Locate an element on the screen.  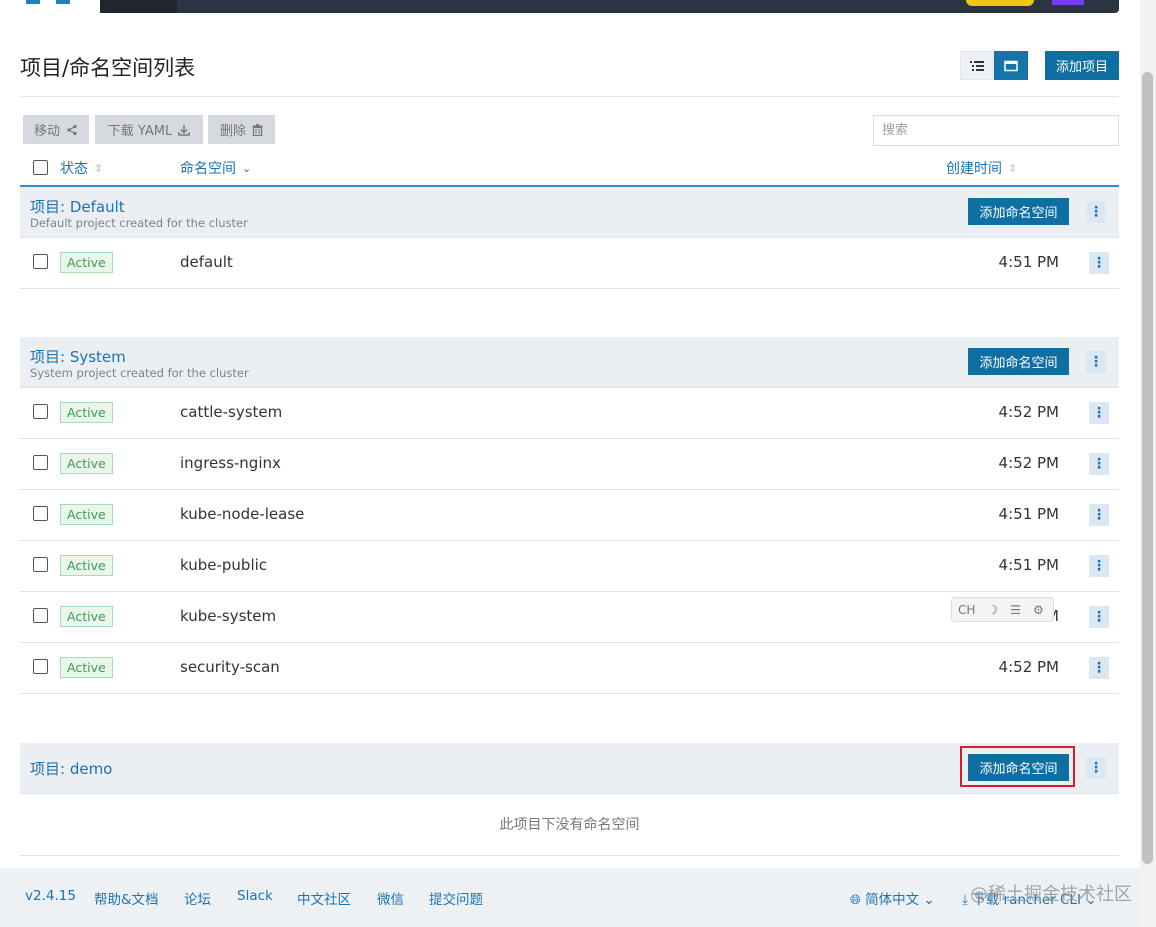
community-link: 中文社区 is located at coordinates (324, 898).